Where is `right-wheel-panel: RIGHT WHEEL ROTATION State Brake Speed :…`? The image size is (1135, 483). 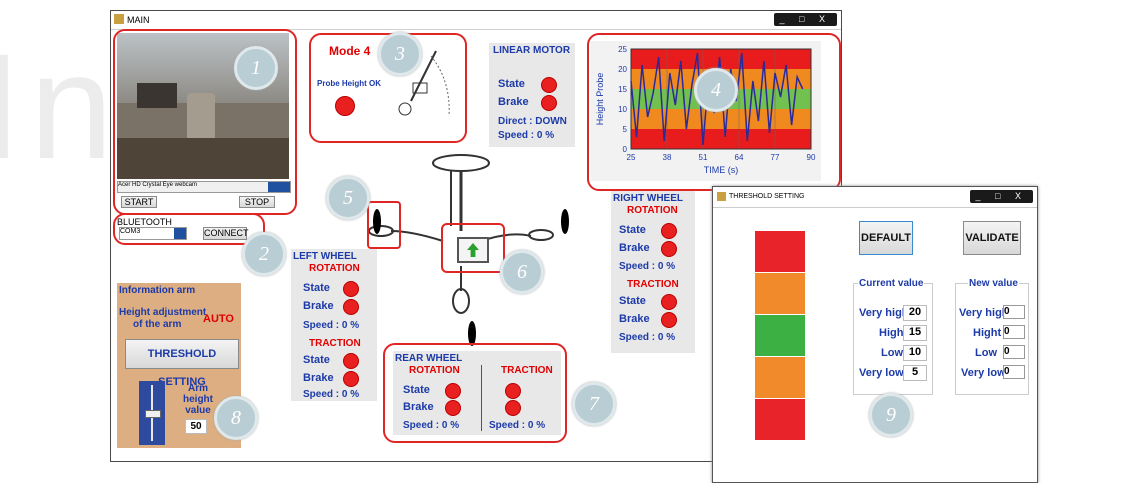 right-wheel-panel: RIGHT WHEEL ROTATION State Brake Speed :… is located at coordinates (653, 272).